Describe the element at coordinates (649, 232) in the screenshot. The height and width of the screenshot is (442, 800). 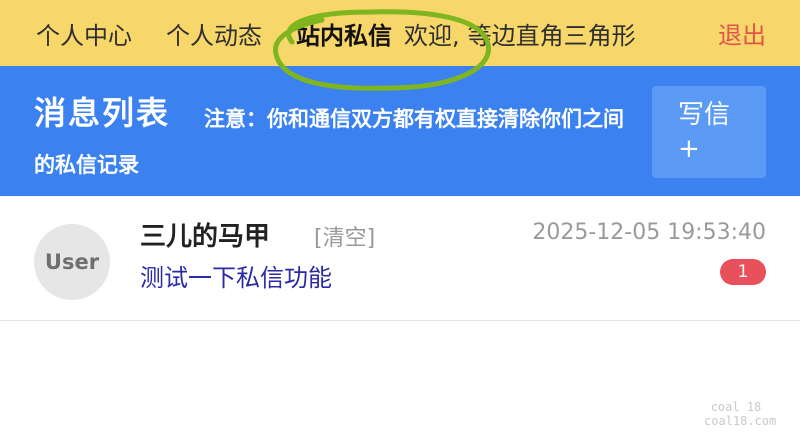
I see `message-timestamp: 2025-12-05 19:53:40` at that location.